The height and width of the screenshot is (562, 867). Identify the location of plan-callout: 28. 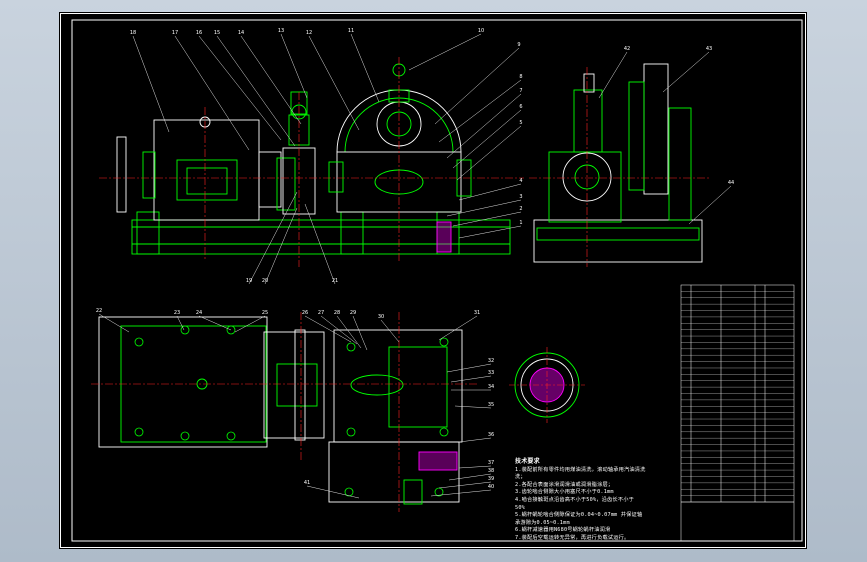
(337, 313).